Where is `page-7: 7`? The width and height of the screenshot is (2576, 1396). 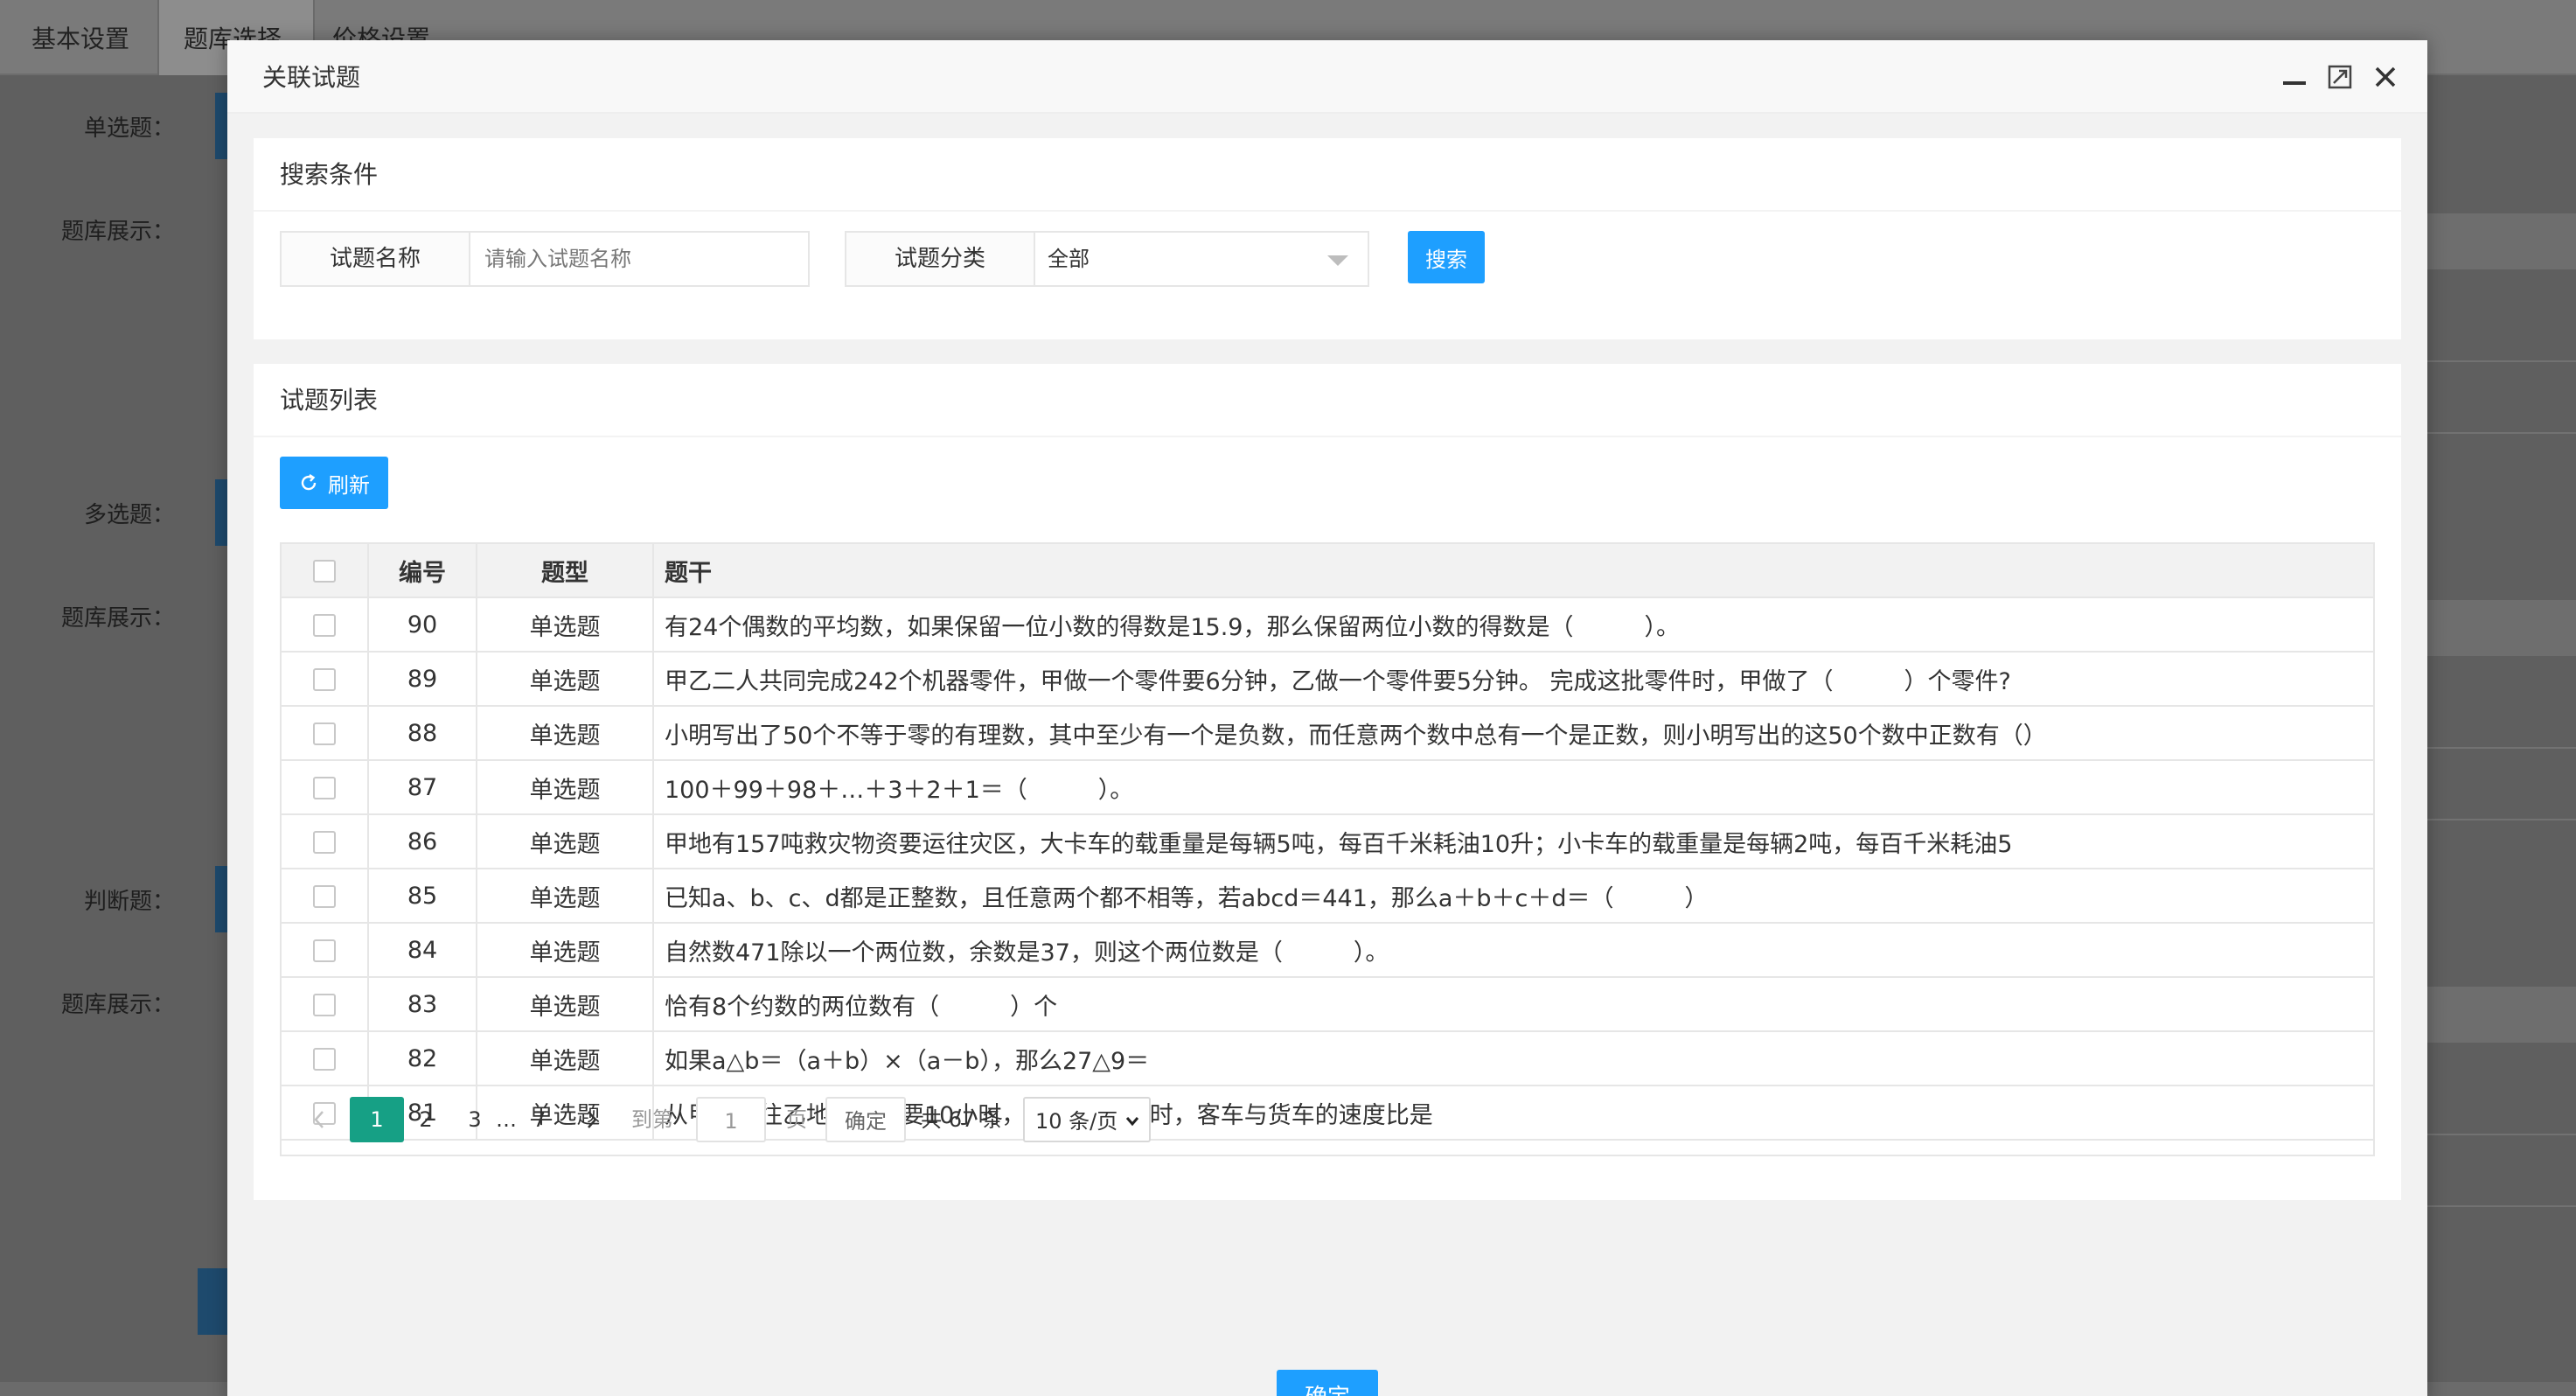
page-7: 7 is located at coordinates (539, 1119).